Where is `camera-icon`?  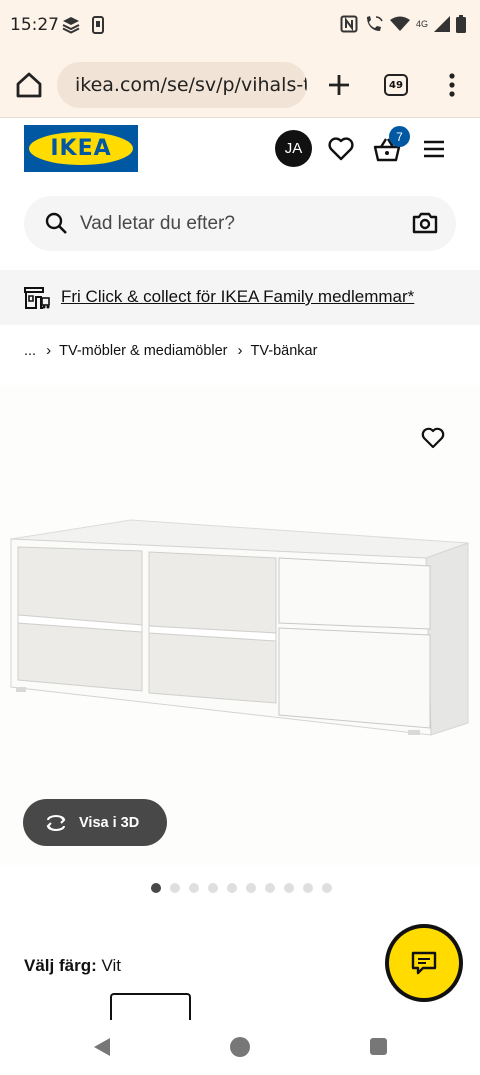
camera-icon is located at coordinates (425, 223).